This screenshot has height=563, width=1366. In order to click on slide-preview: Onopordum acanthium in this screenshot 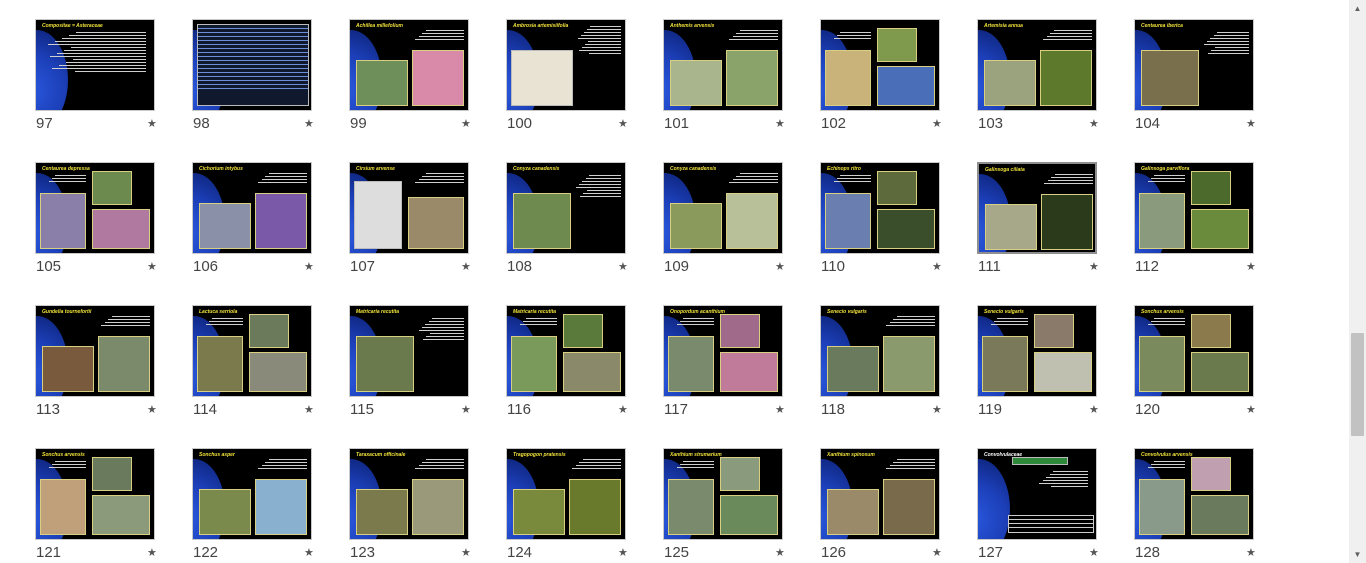, I will do `click(723, 351)`.